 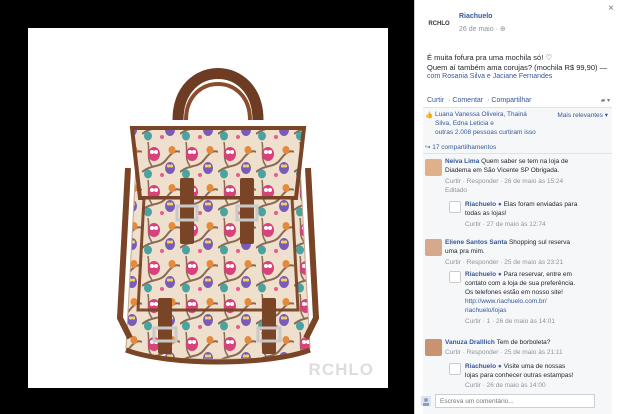 What do you see at coordinates (504, 352) in the screenshot?
I see `comment-meta: Curtir · Responder · 25 de maio às 21:11` at bounding box center [504, 352].